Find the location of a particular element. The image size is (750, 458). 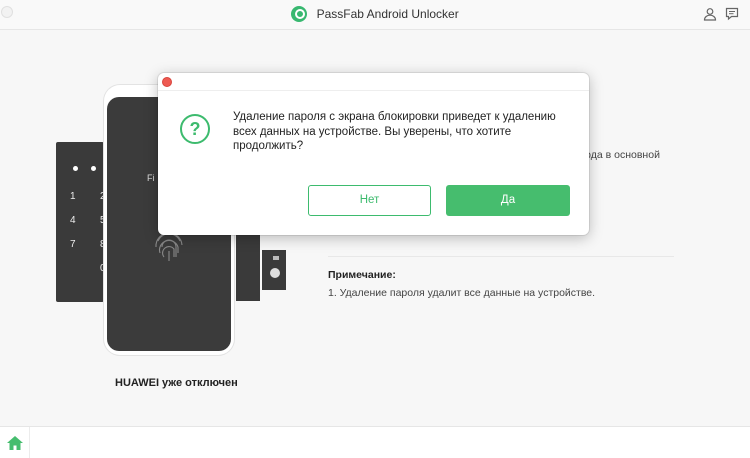

home-icon is located at coordinates (15, 443).